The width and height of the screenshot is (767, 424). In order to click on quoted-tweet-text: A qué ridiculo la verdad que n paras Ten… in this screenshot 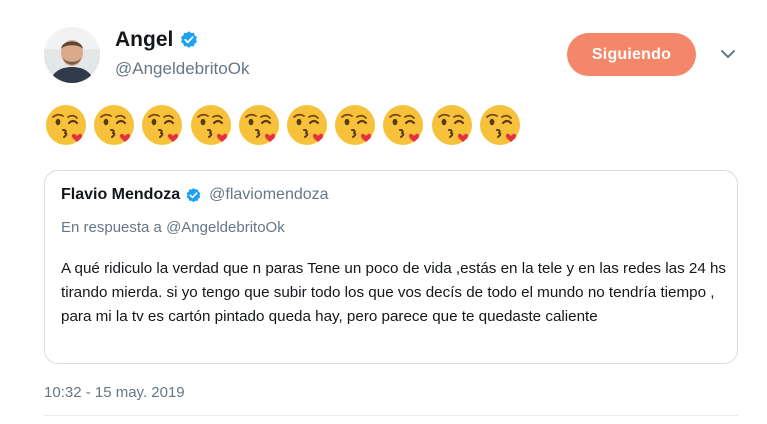, I will do `click(394, 292)`.